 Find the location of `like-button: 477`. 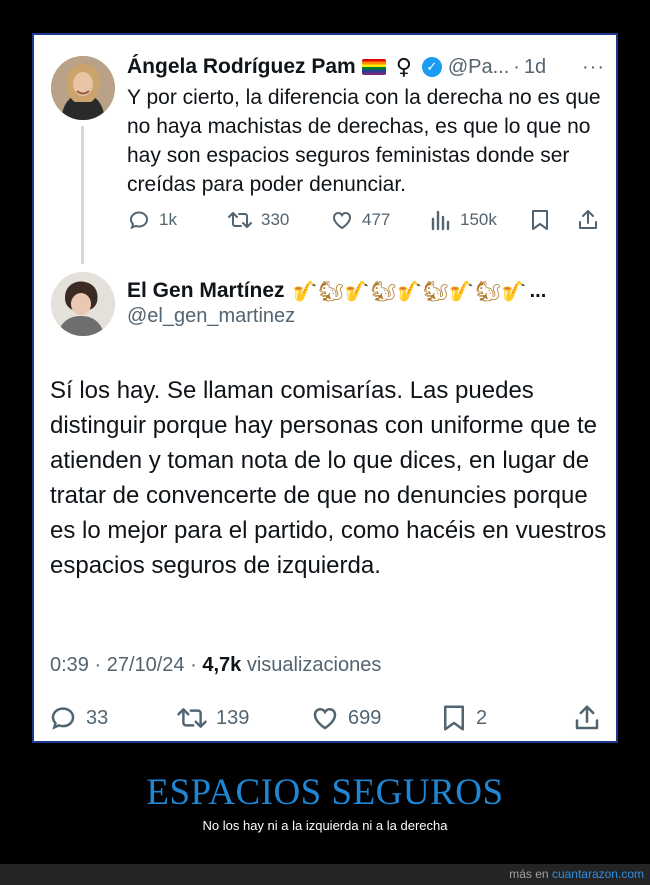

like-button: 477 is located at coordinates (360, 220).